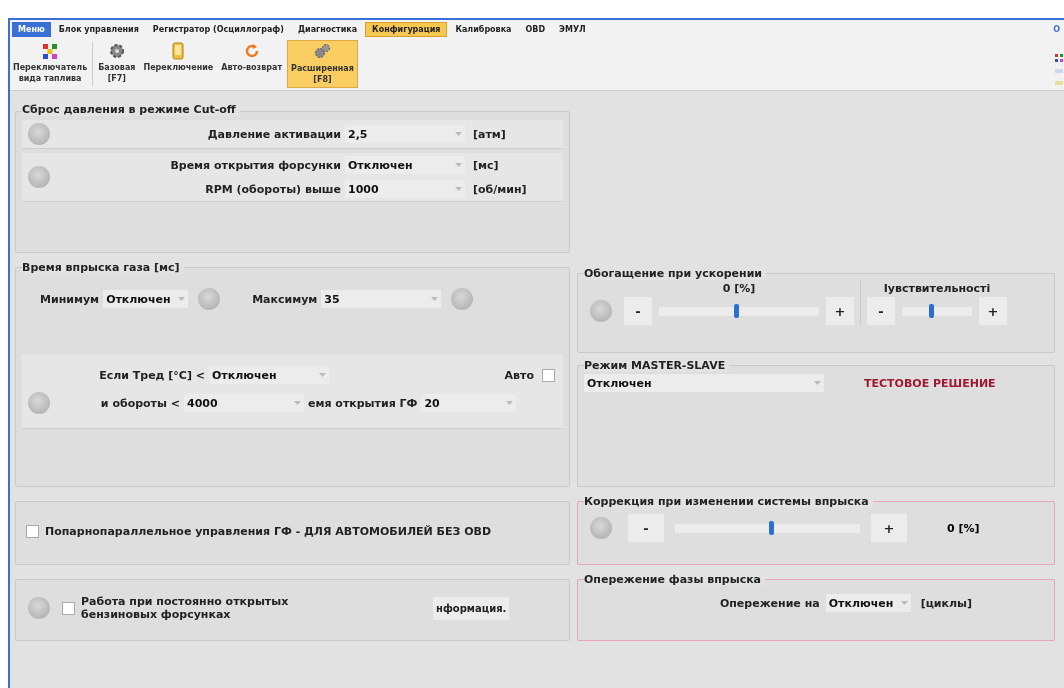  Describe the element at coordinates (98, 29) in the screenshot. I see `tab: Блок управления` at that location.